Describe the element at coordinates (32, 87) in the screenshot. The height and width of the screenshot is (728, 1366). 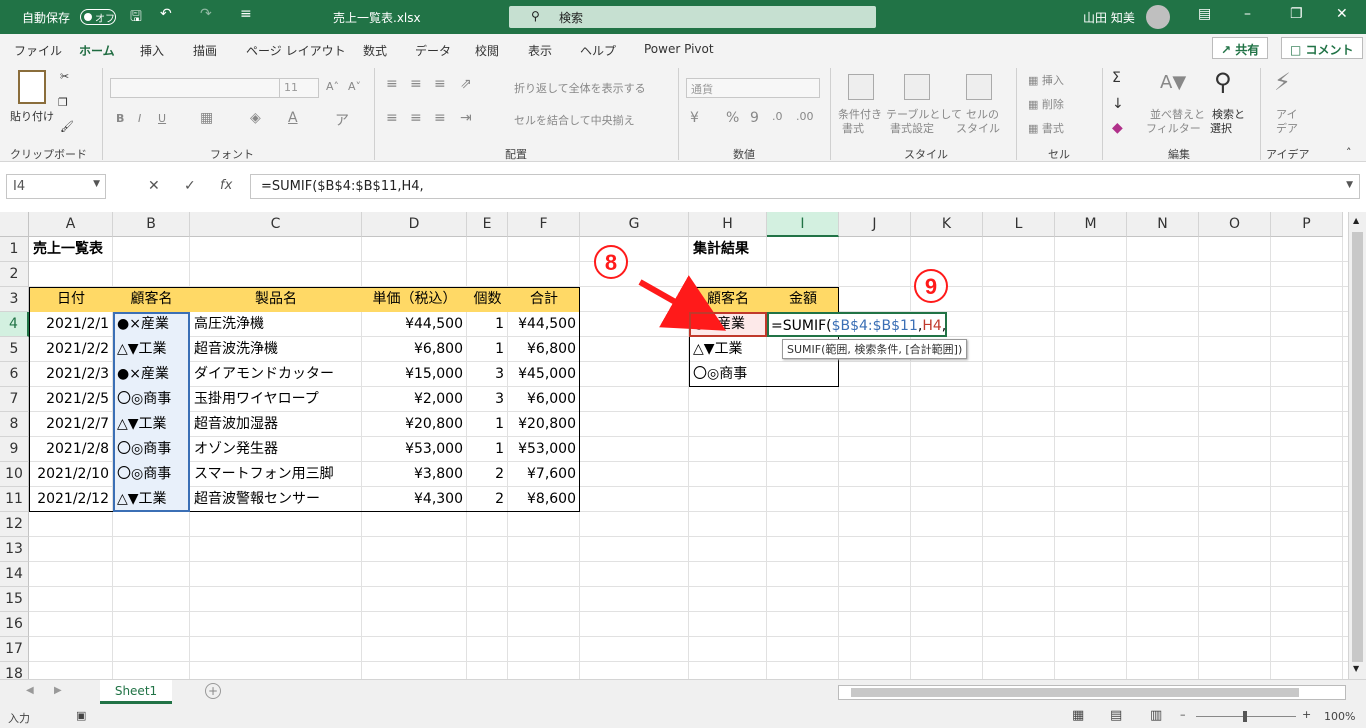
I see `paste-icon` at that location.